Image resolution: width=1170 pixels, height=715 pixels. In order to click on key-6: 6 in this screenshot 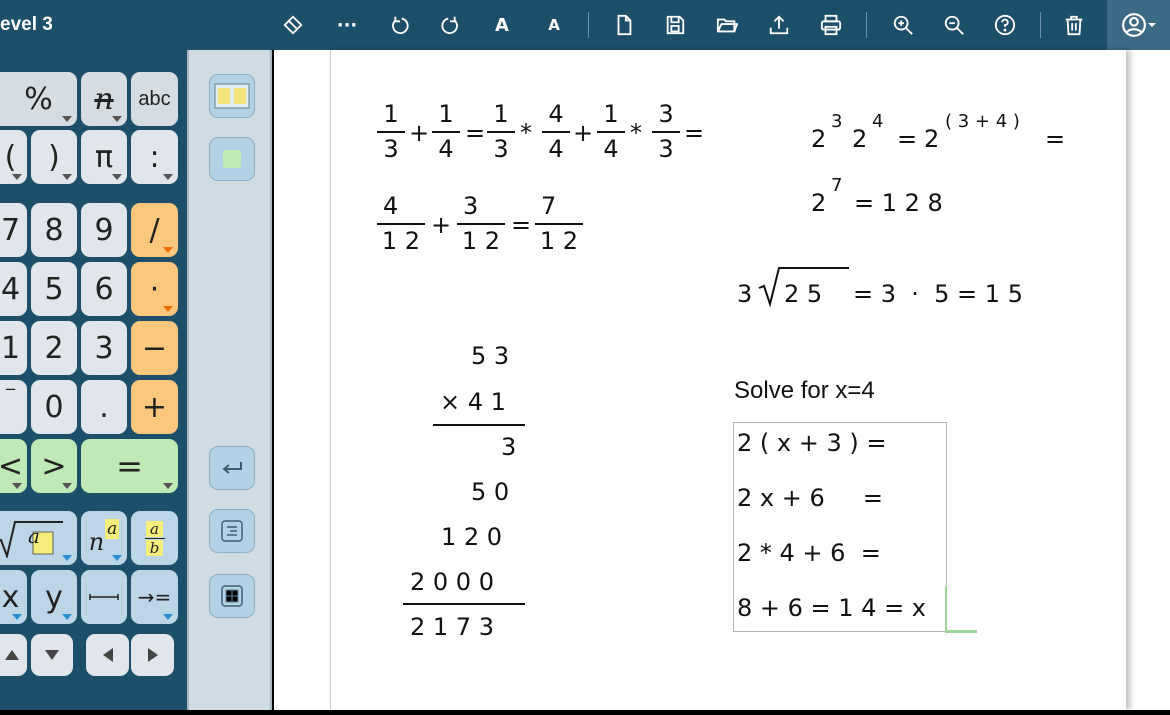, I will do `click(104, 289)`.